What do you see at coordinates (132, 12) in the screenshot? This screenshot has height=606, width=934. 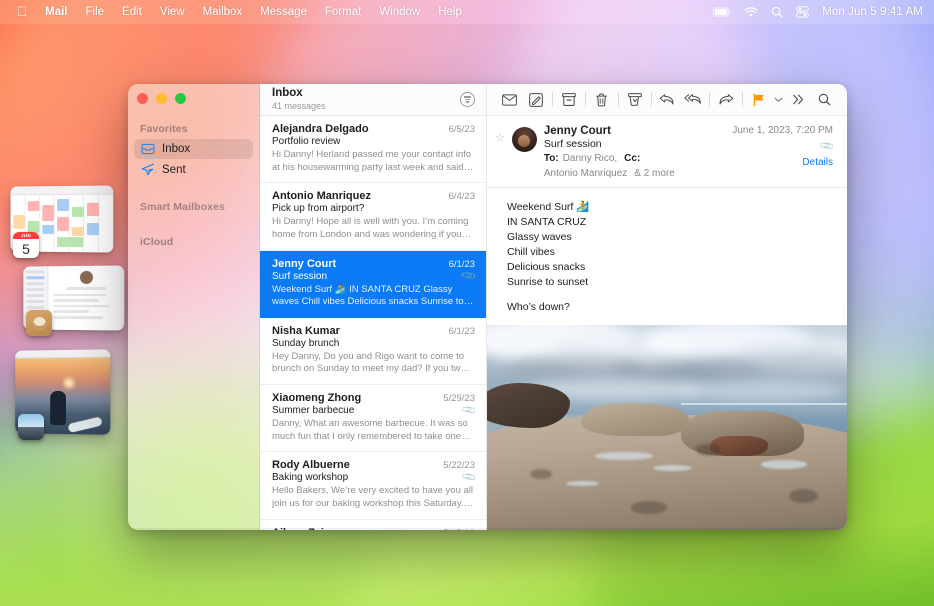 I see `menu-item-edit: Edit` at bounding box center [132, 12].